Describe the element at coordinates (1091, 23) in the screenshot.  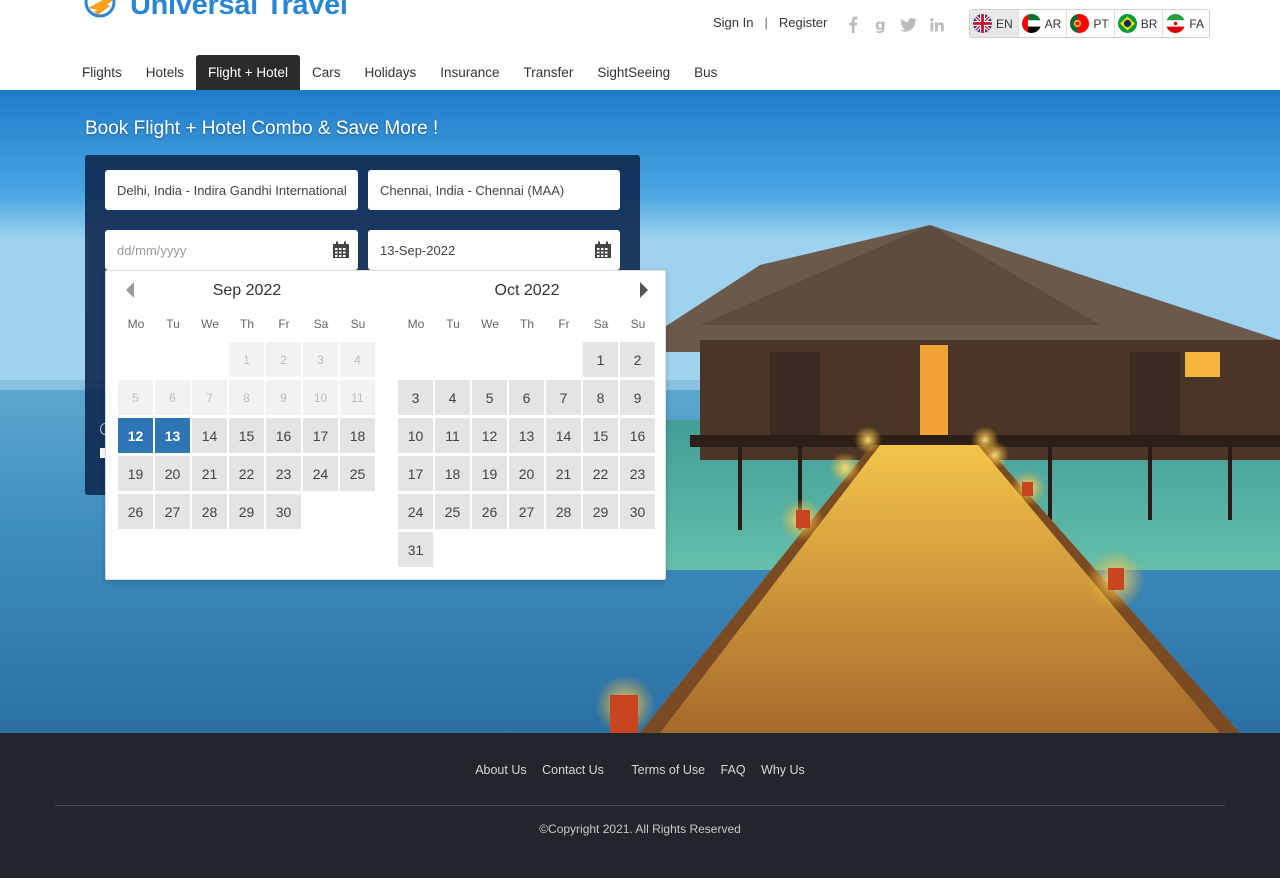
I see `lang-pt: PT` at that location.